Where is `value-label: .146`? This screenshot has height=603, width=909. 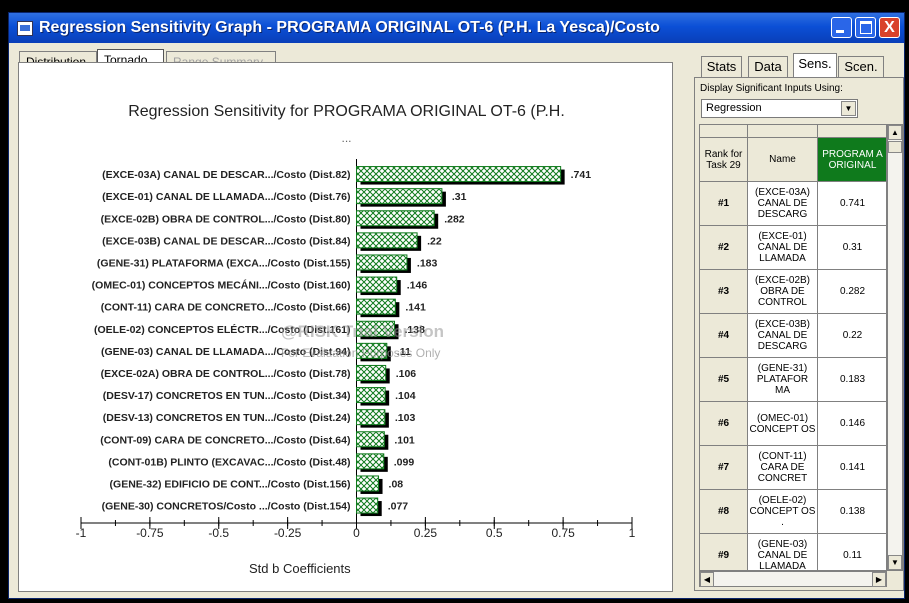
value-label: .146 is located at coordinates (417, 286).